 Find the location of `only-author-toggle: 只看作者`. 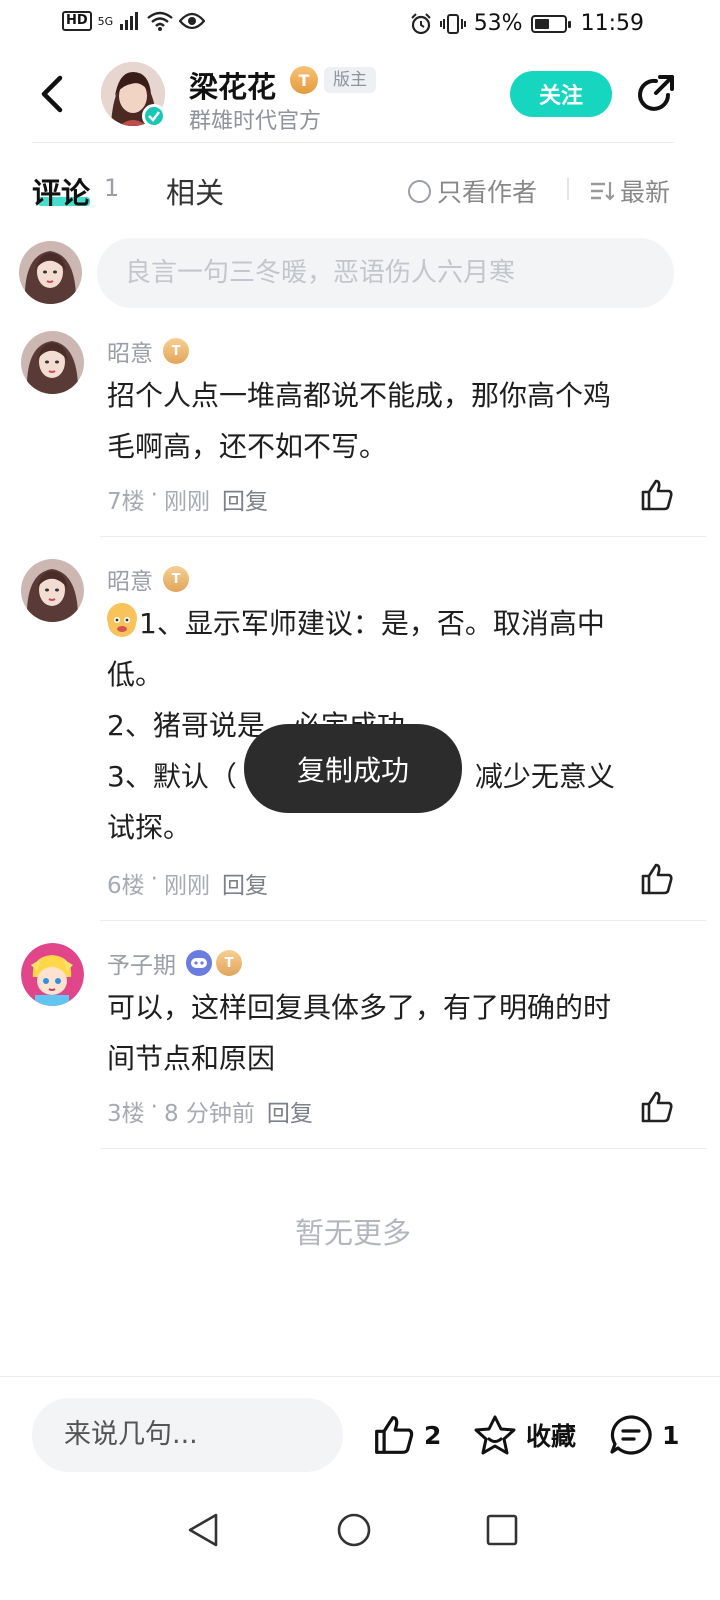

only-author-toggle: 只看作者 is located at coordinates (472, 191).